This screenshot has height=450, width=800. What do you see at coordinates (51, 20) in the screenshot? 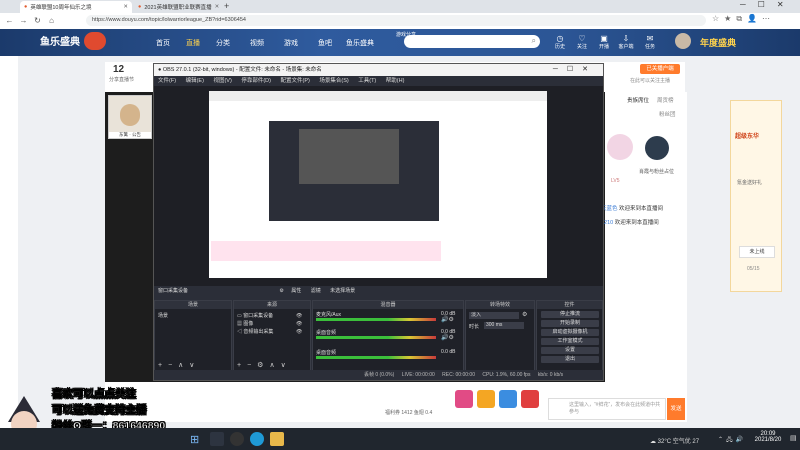
I see `home-icon: ⌂` at bounding box center [51, 20].